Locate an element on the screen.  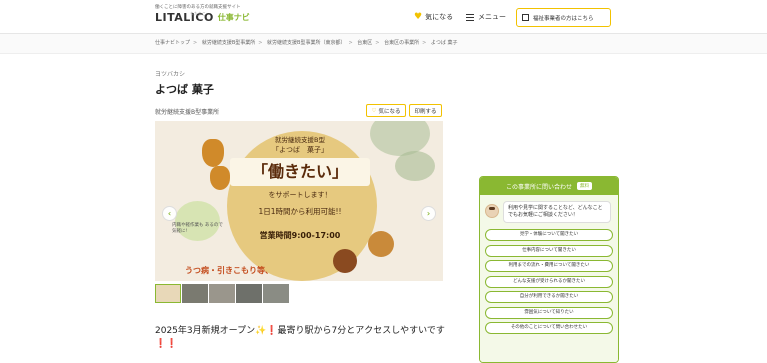
contact-option-button: その他のことについて問い合わせたい is located at coordinates (549, 328).